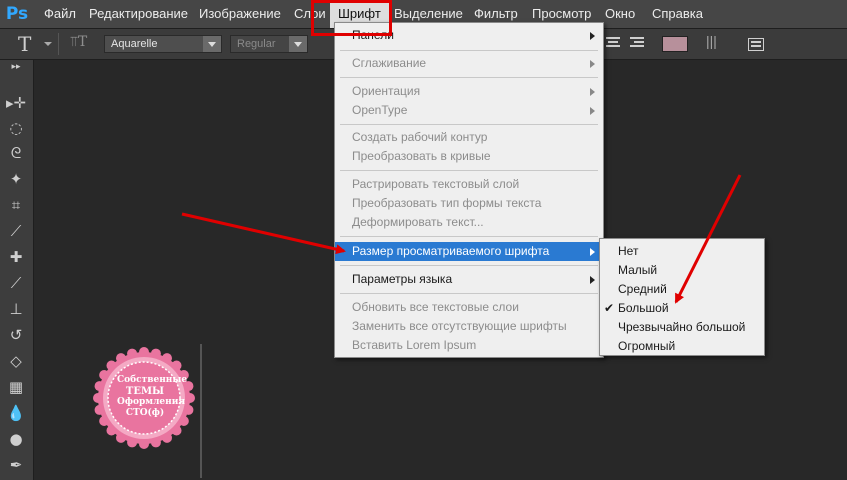 This screenshot has width=847, height=480. Describe the element at coordinates (16, 67) in the screenshot. I see `panel-collapse-icon: ▸▸` at that location.